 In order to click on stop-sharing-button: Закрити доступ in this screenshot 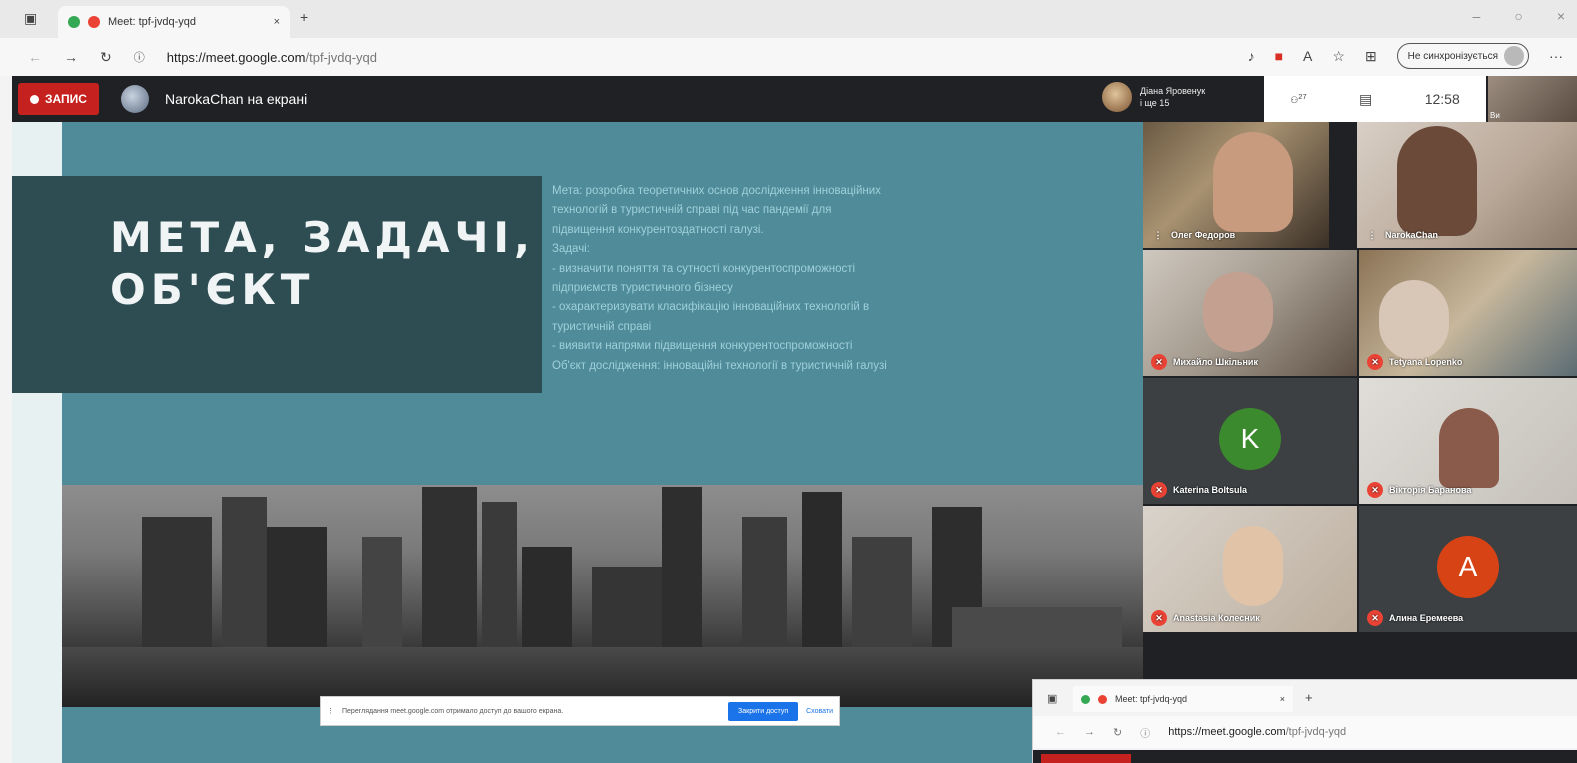, I will do `click(763, 711)`.